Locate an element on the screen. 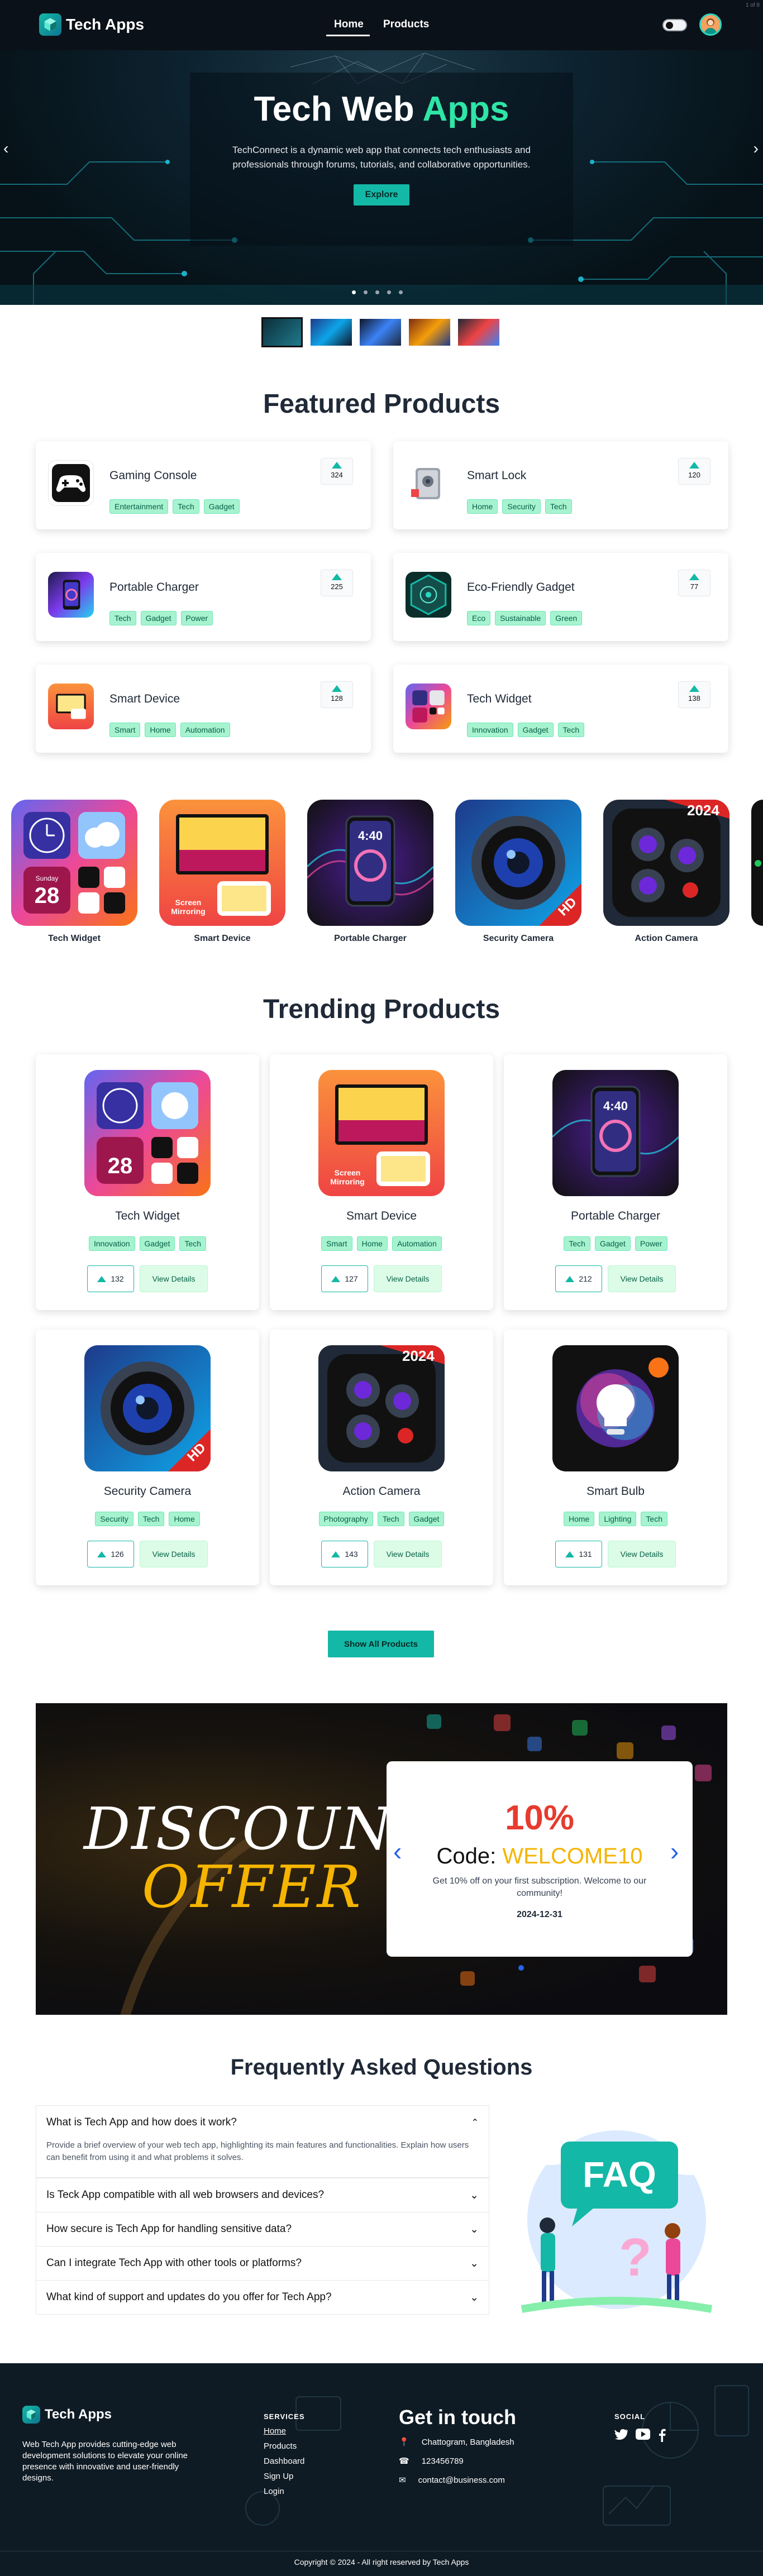 The height and width of the screenshot is (2576, 763). hero-prev-arrow: ‹ is located at coordinates (5, 148).